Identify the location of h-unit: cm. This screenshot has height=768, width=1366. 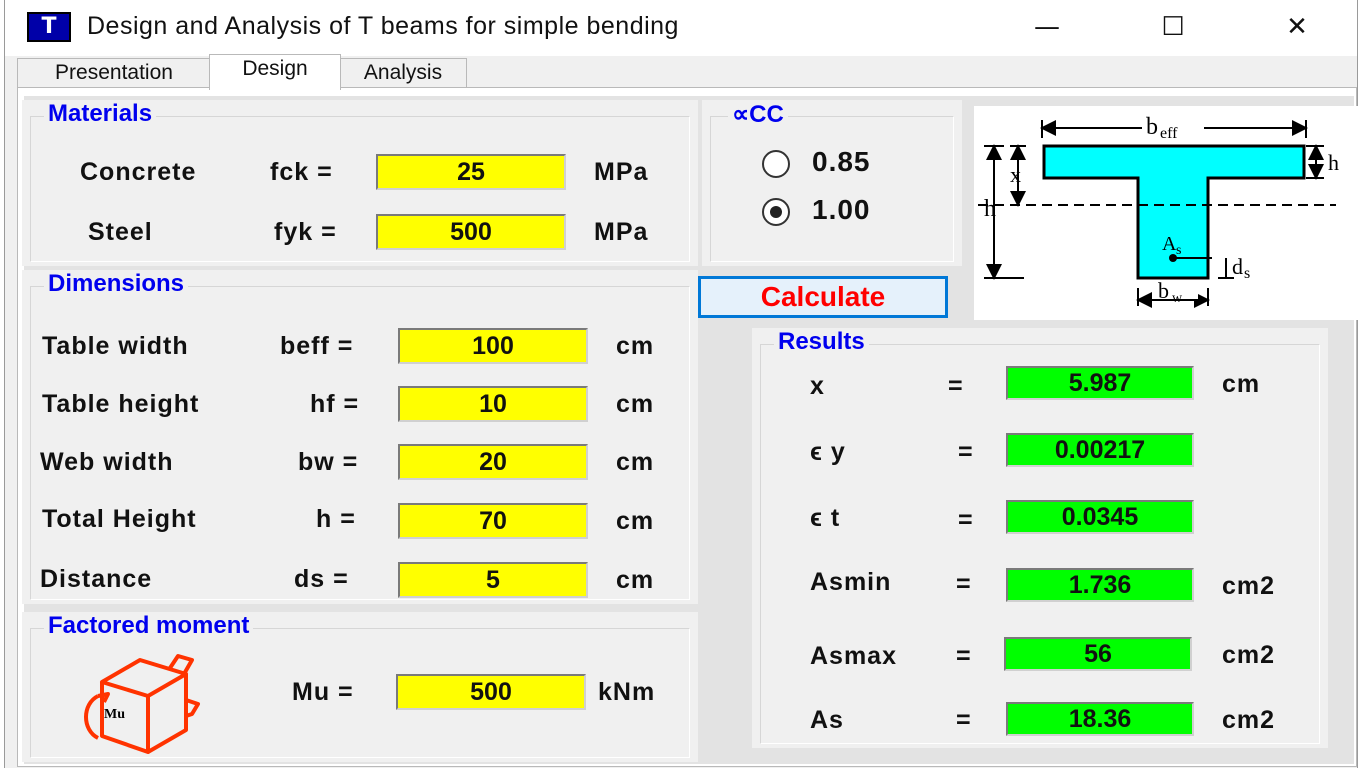
(635, 521).